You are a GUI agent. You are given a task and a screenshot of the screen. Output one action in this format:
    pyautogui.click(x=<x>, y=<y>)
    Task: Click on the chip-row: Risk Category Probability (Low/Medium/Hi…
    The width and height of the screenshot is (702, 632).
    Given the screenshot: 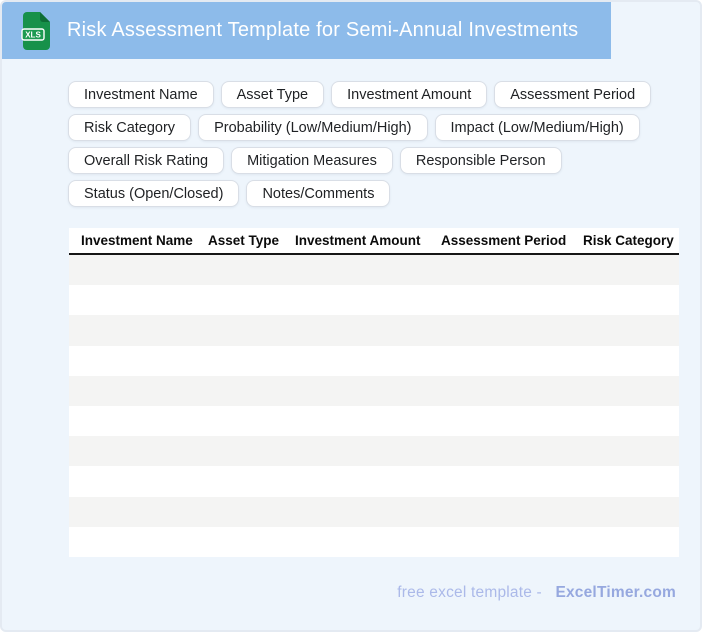 What is the action you would take?
    pyautogui.click(x=368, y=127)
    